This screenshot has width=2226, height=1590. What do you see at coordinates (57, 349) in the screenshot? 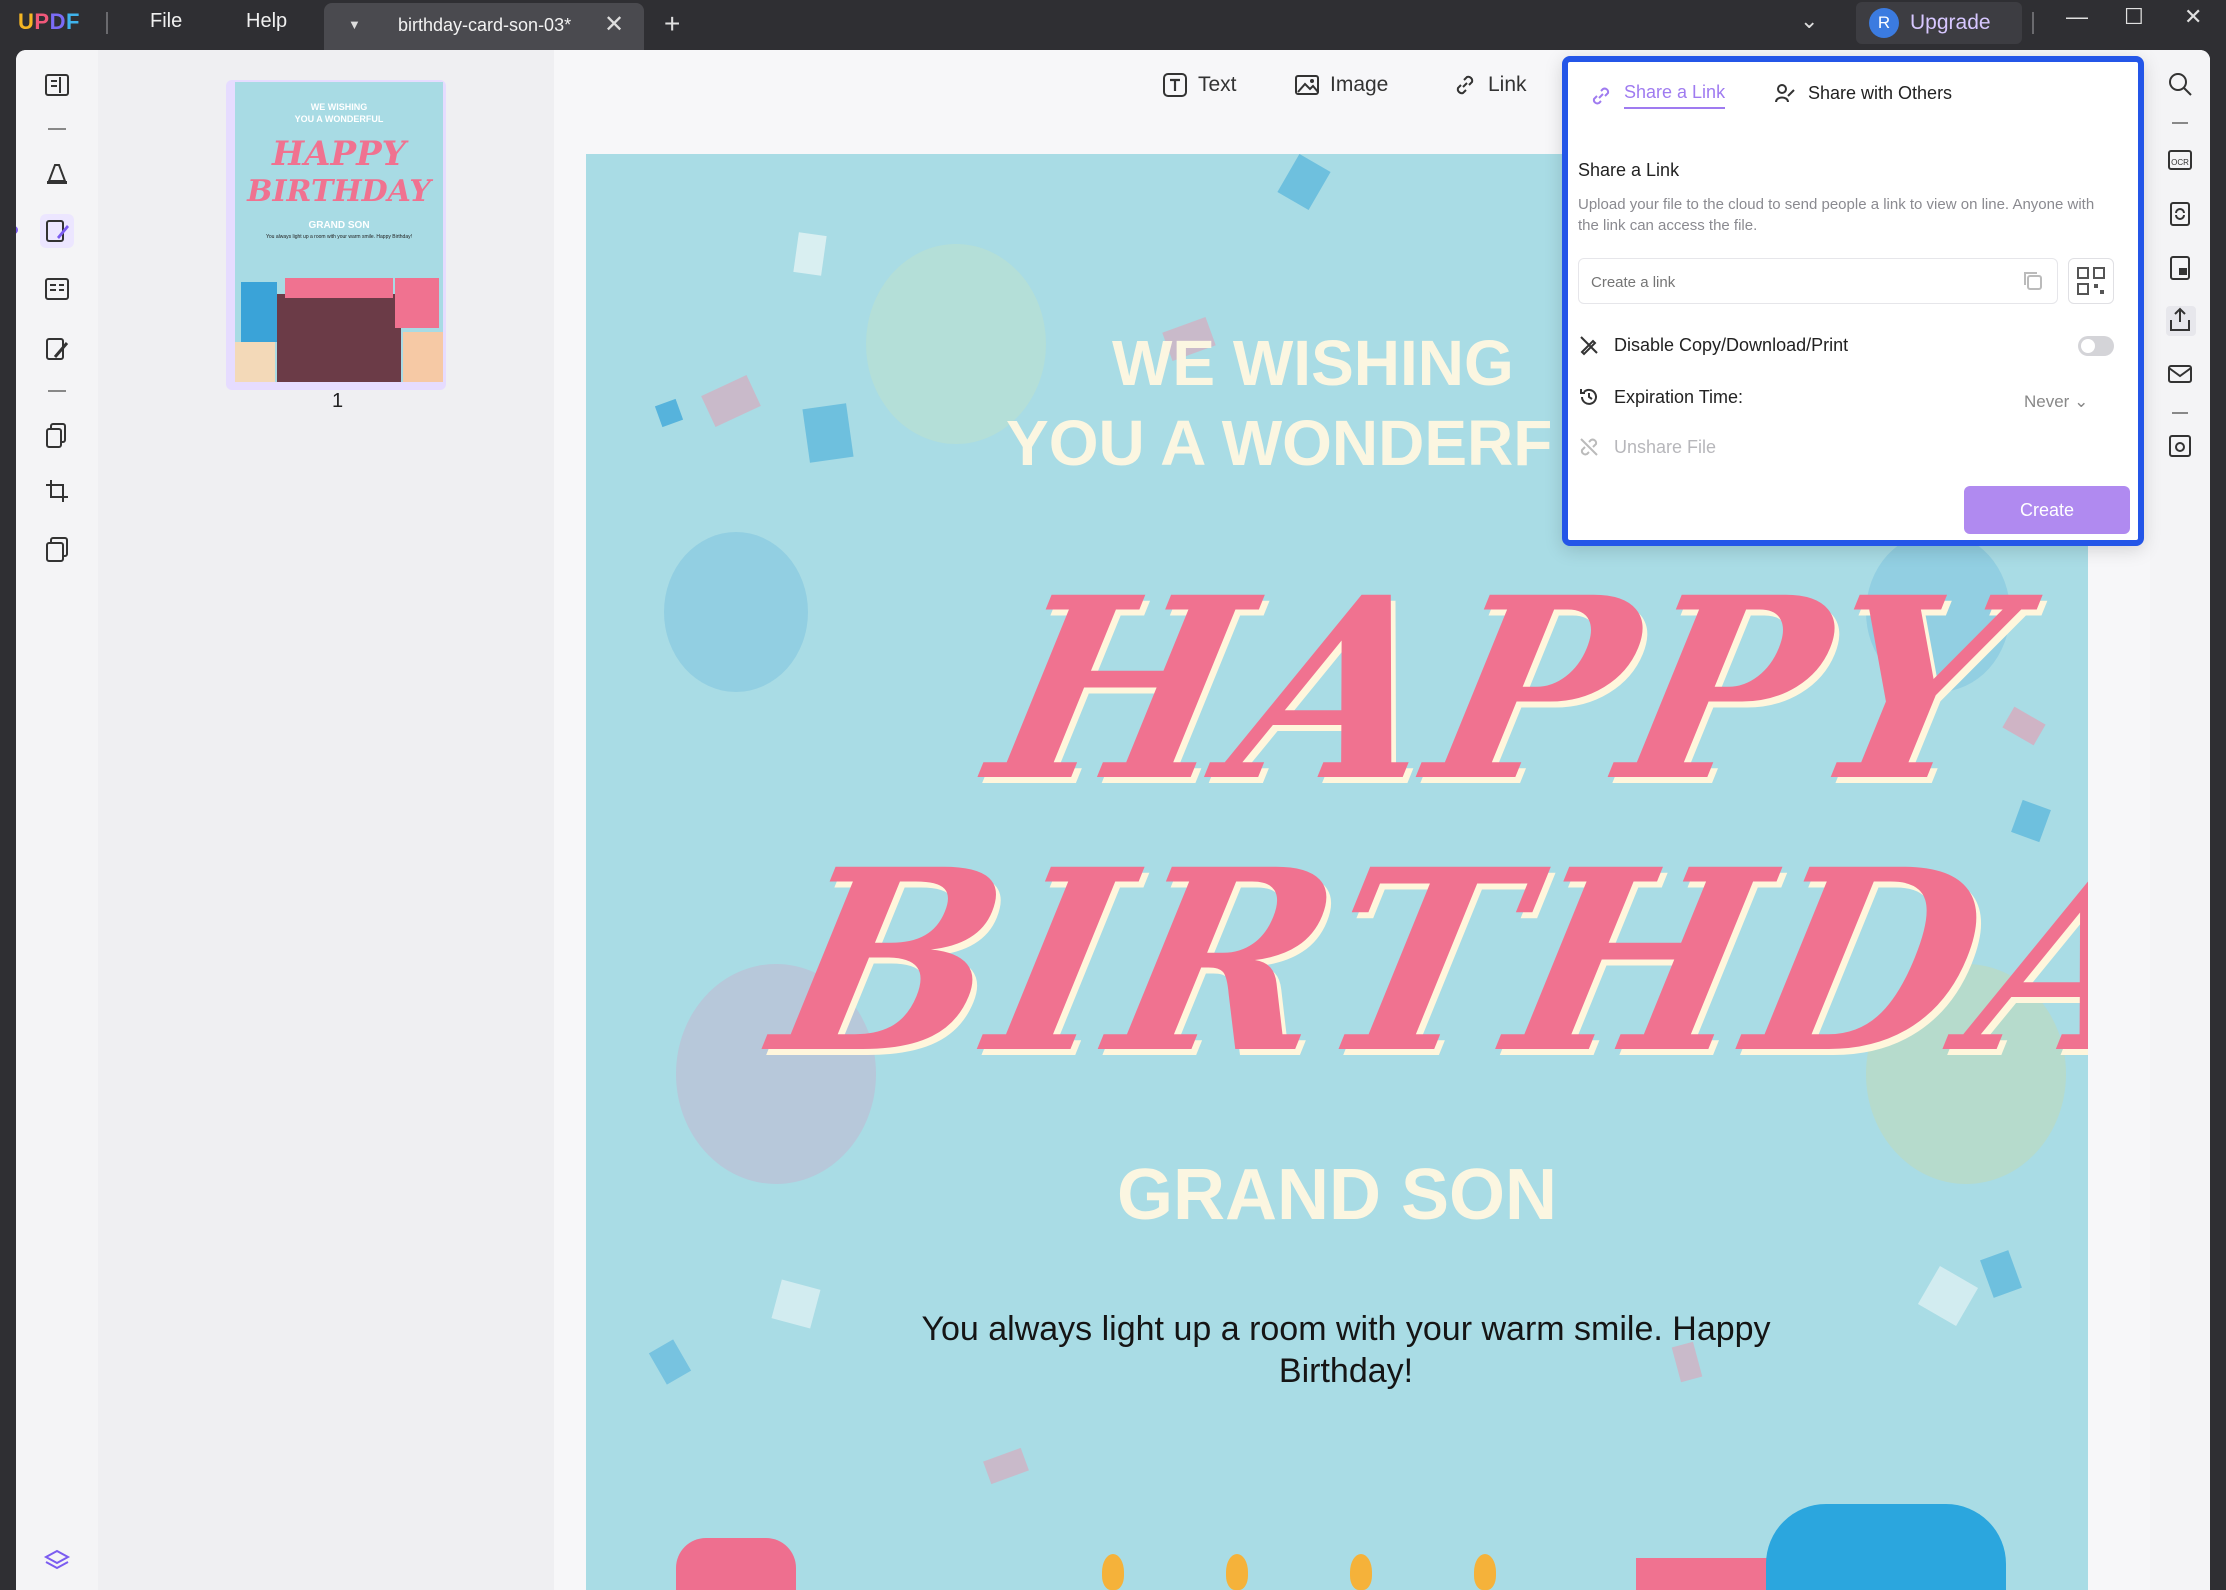
I see `fill-sign-icon` at bounding box center [57, 349].